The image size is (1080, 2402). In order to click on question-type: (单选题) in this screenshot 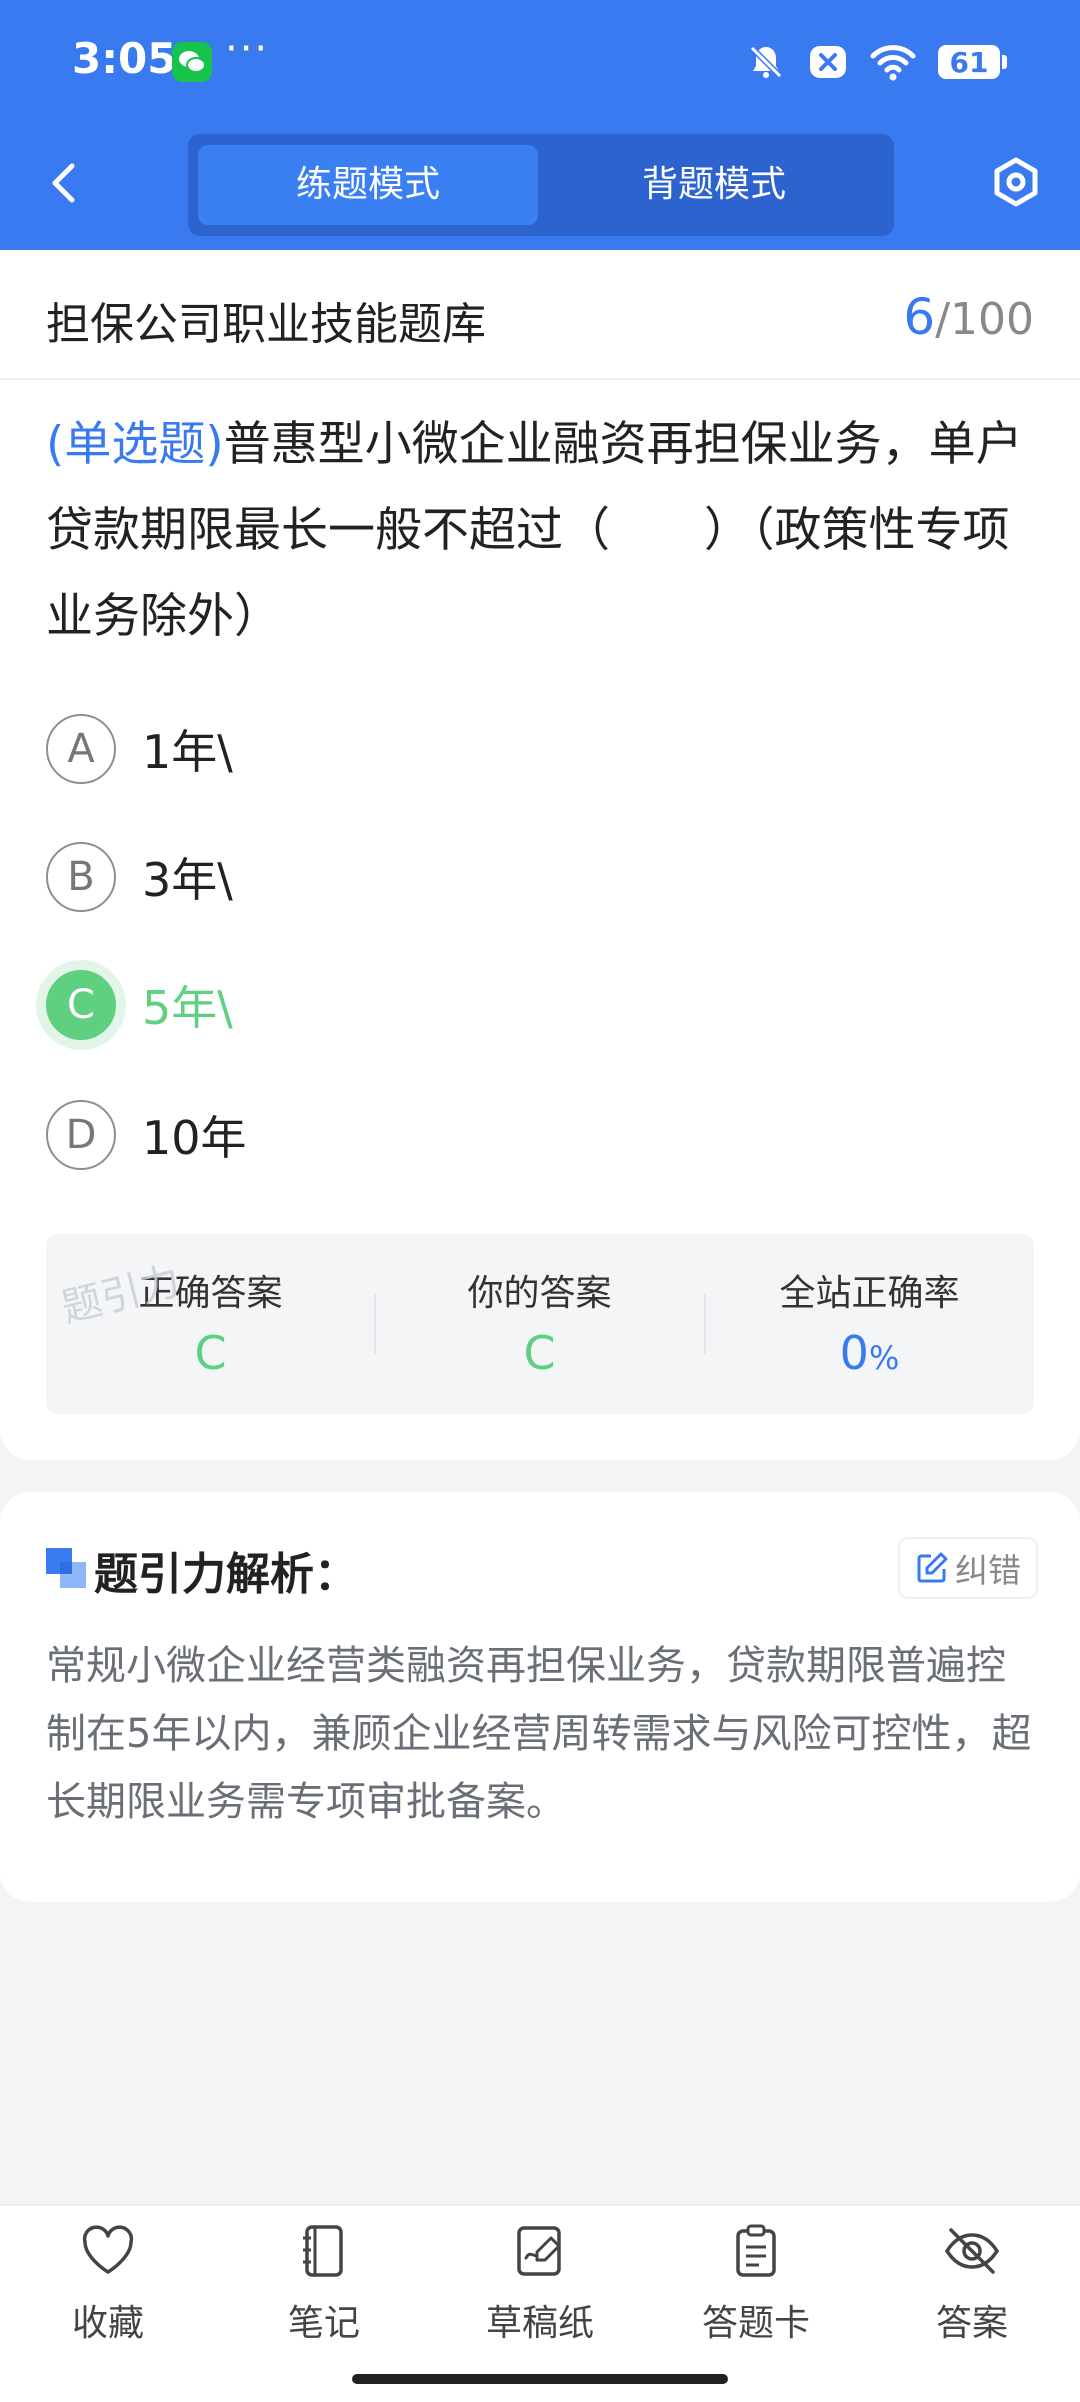, I will do `click(135, 444)`.